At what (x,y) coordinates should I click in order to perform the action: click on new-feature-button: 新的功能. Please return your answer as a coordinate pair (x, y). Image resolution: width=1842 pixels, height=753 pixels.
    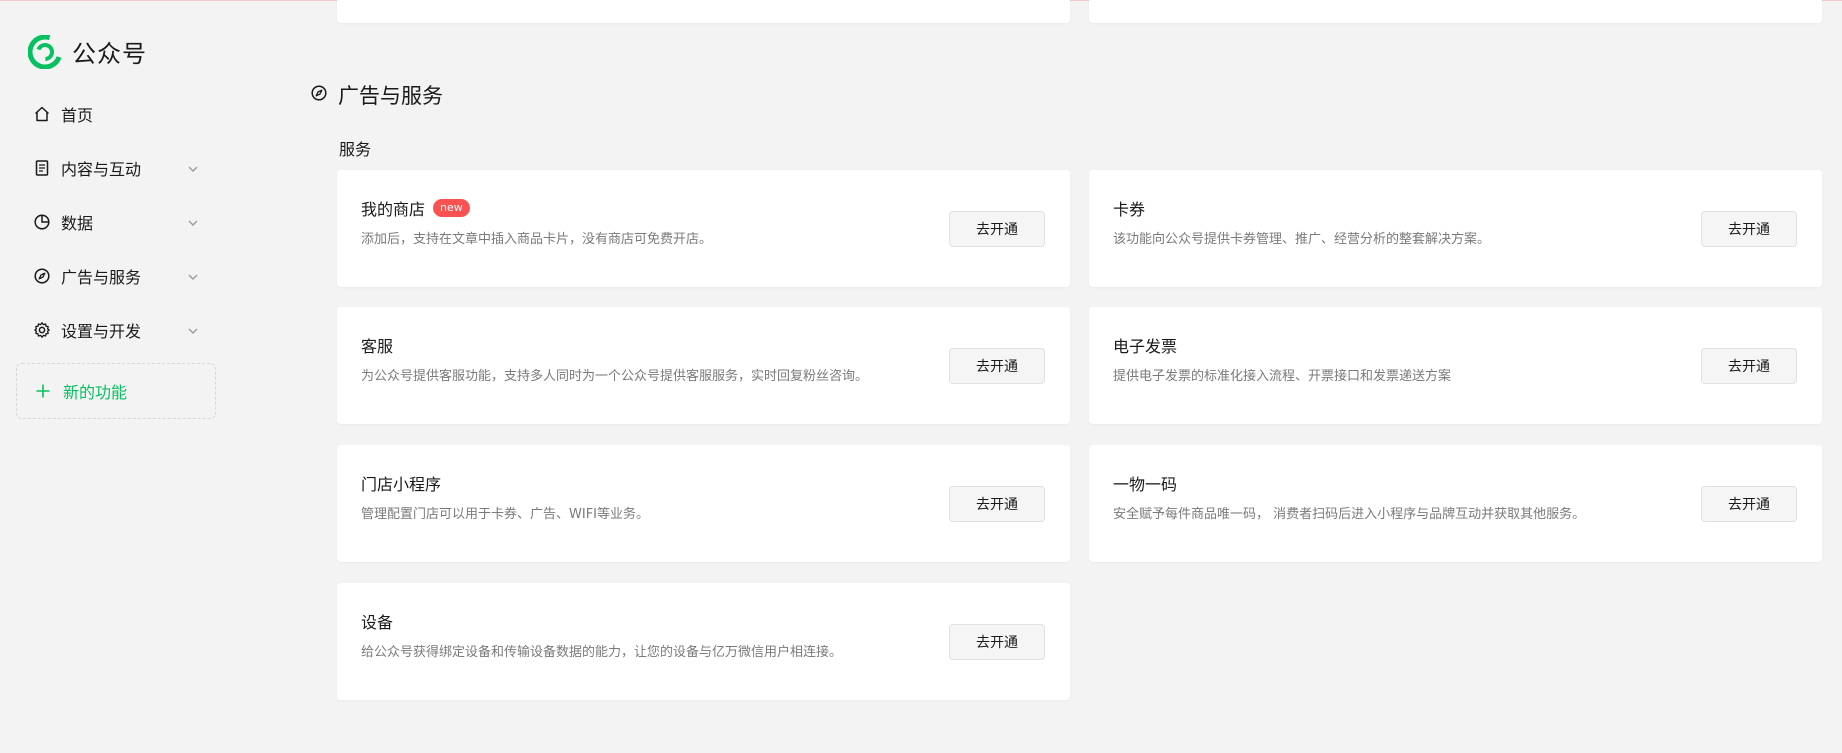
    Looking at the image, I should click on (116, 391).